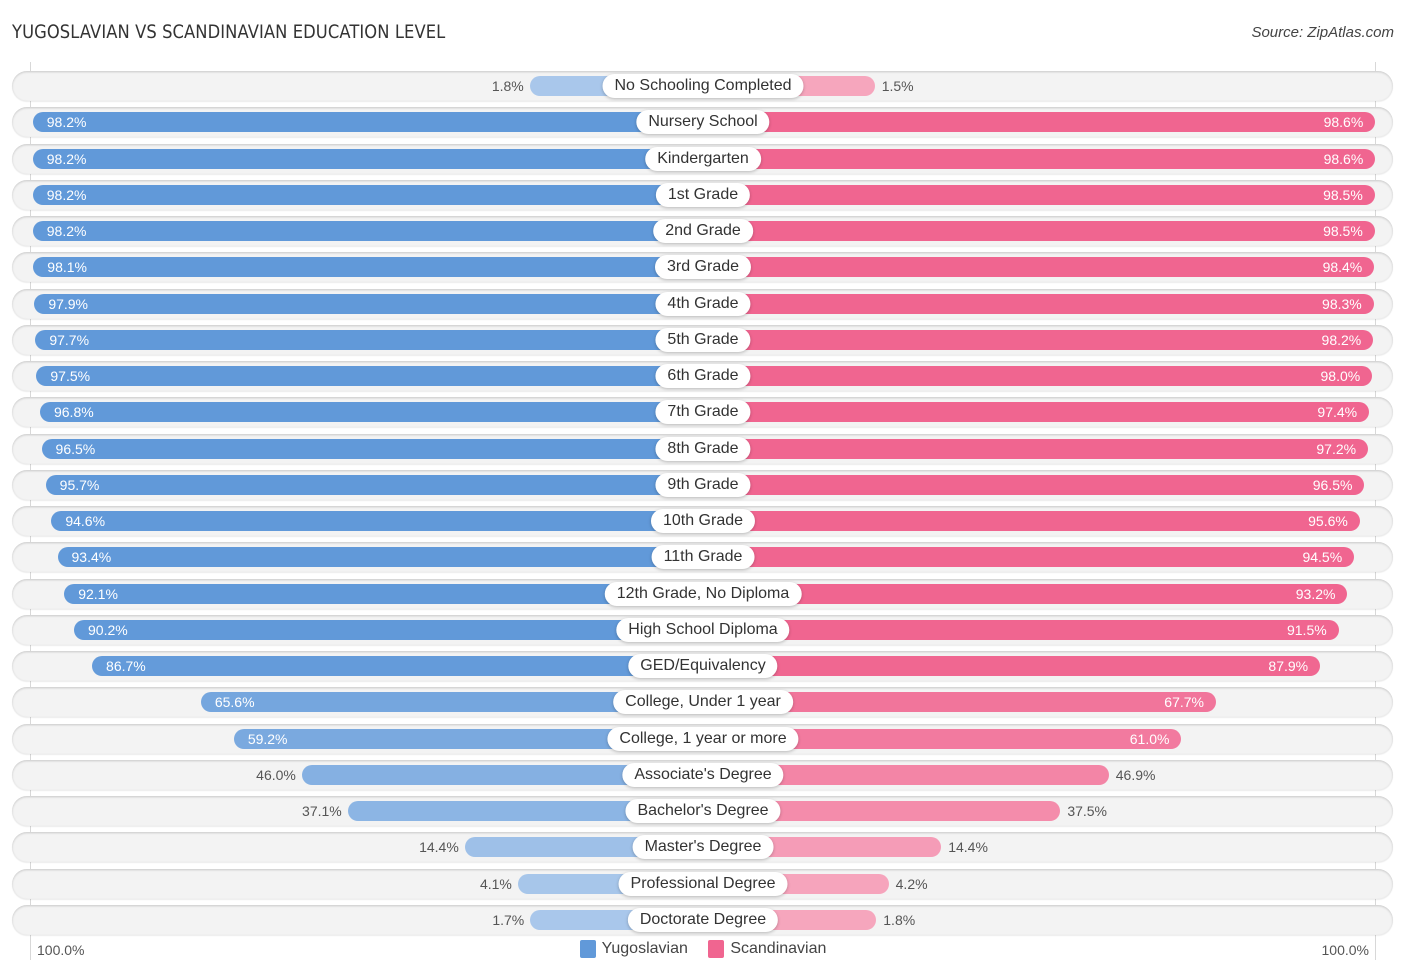  What do you see at coordinates (703, 267) in the screenshot?
I see `category-label: 3rd Grade` at bounding box center [703, 267].